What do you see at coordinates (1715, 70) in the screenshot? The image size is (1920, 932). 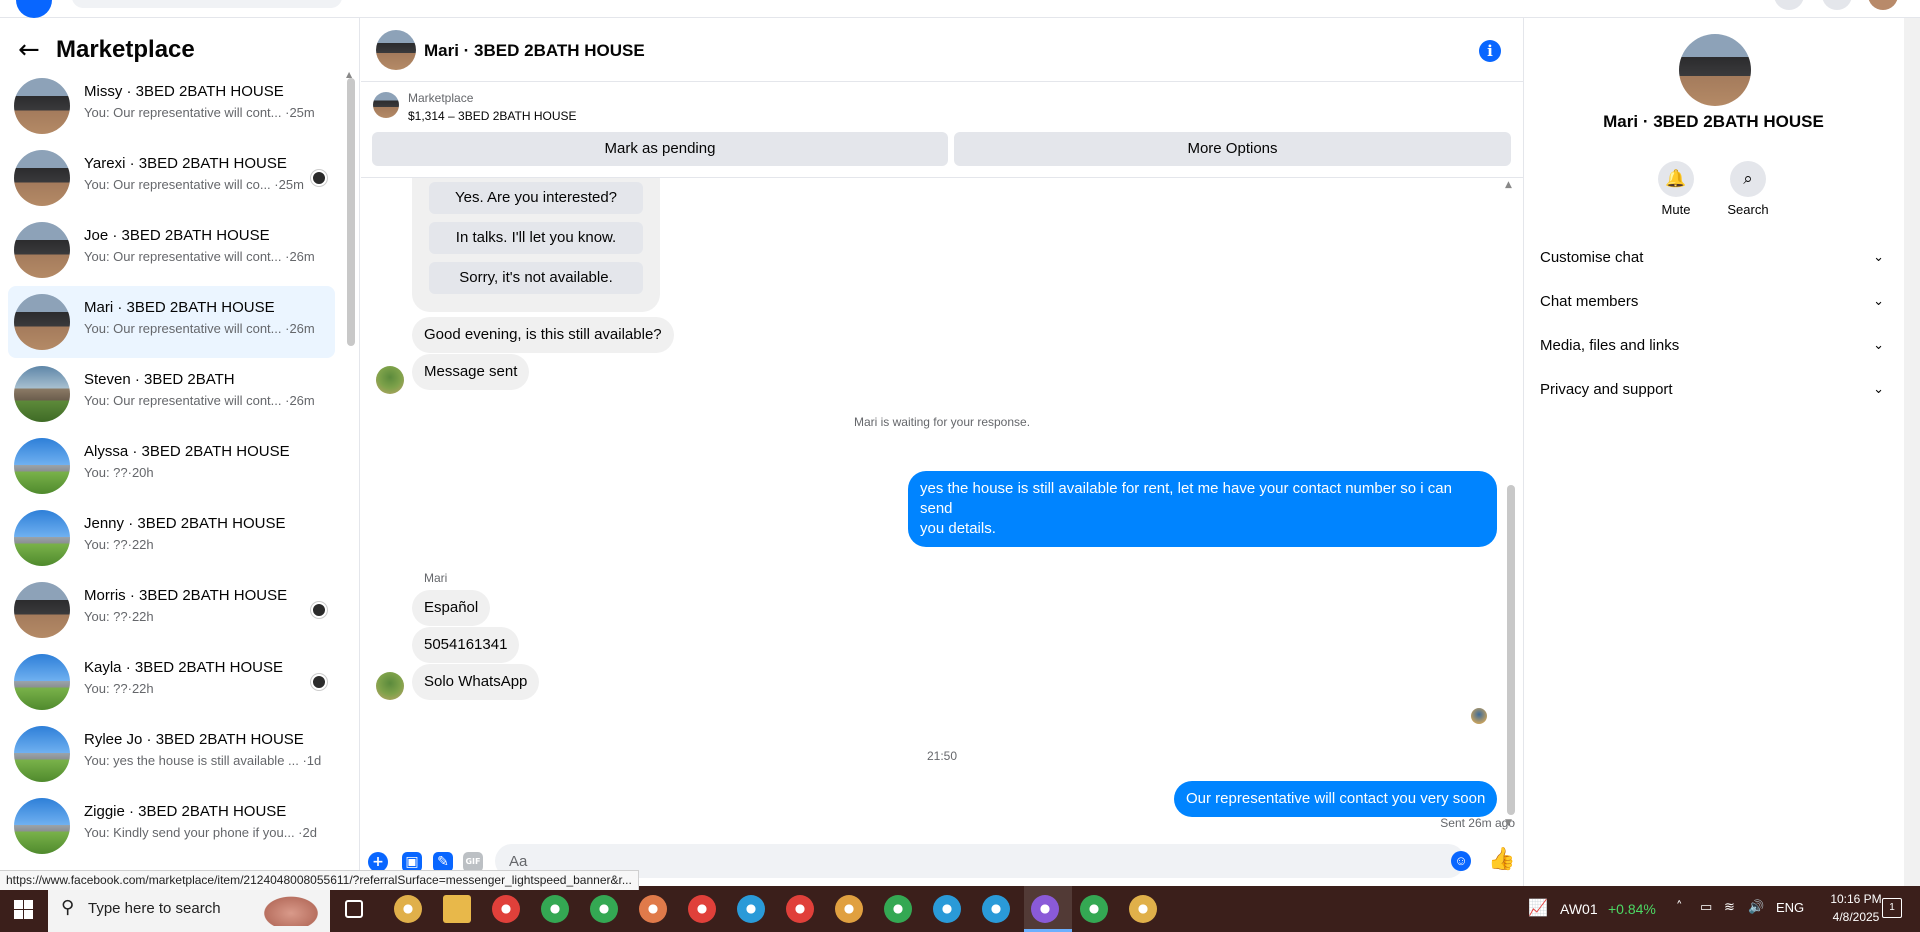 I see `contact-avatar` at bounding box center [1715, 70].